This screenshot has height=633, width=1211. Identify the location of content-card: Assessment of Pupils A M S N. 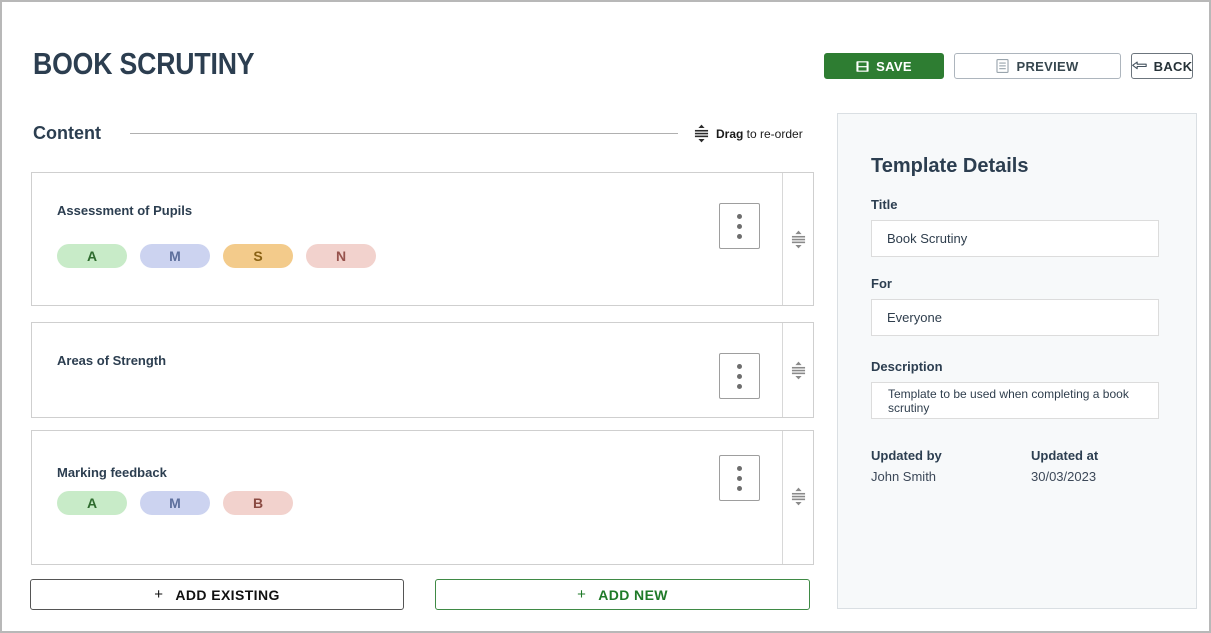
(422, 239).